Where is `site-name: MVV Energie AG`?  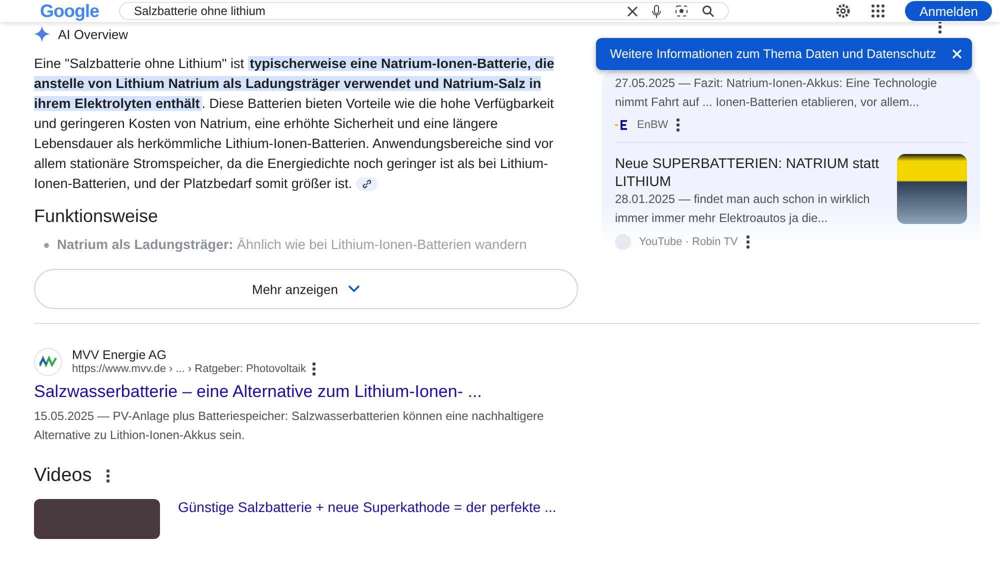
site-name: MVV Energie AG is located at coordinates (120, 355).